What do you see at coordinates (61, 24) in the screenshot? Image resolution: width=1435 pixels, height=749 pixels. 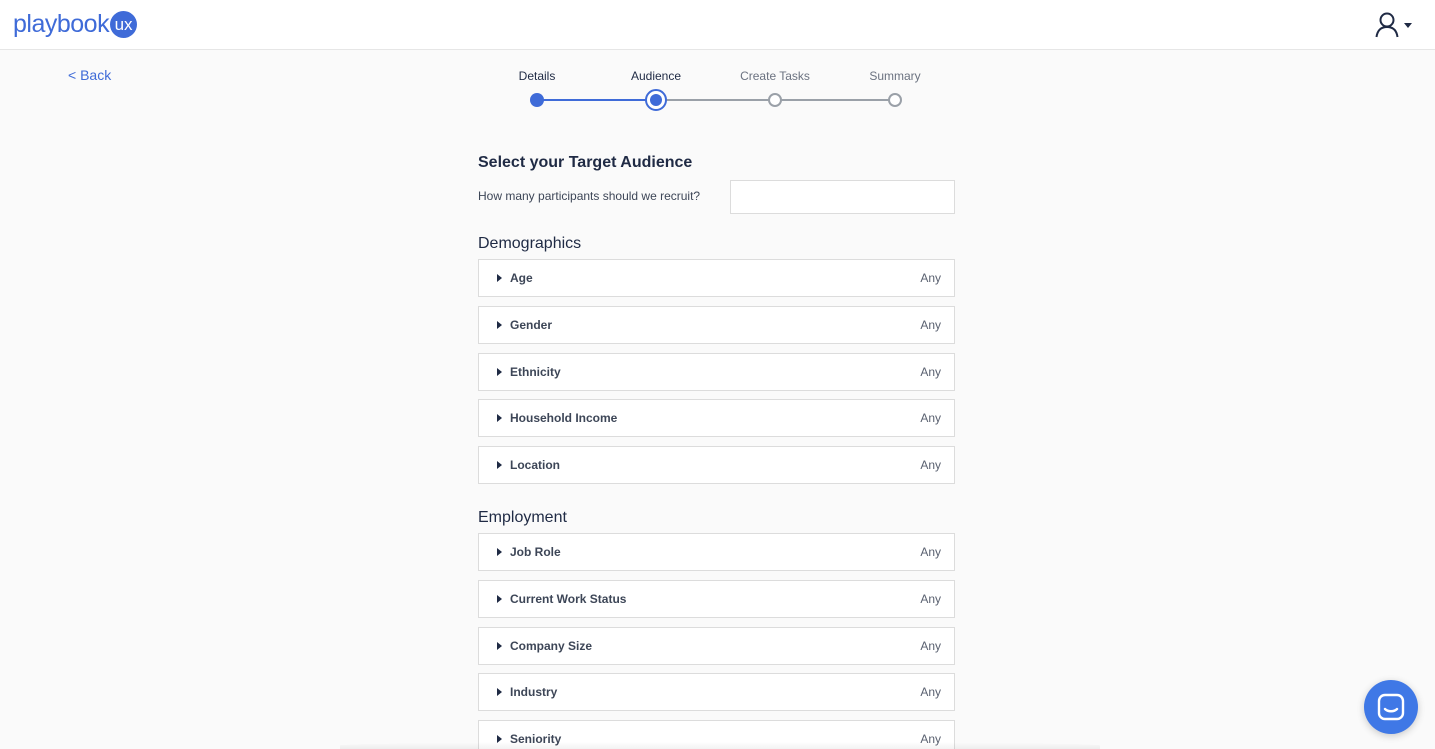 I see `logo-text: playbook` at bounding box center [61, 24].